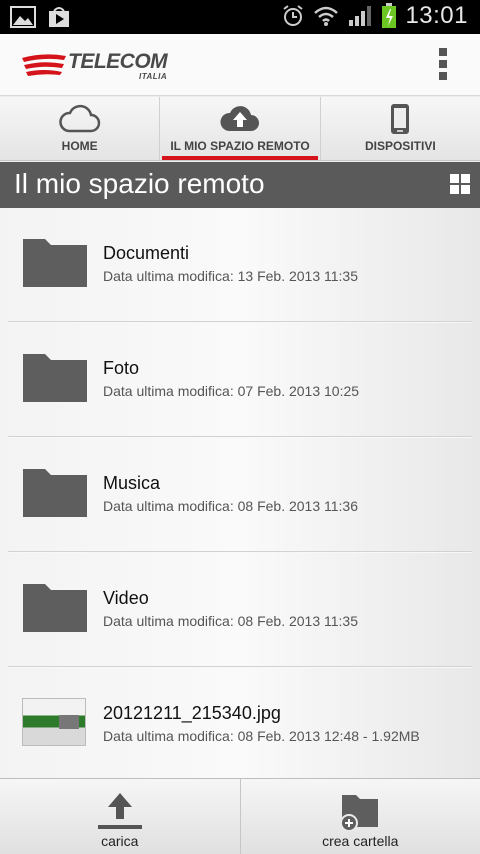  I want to click on file-name: Foto, so click(121, 368).